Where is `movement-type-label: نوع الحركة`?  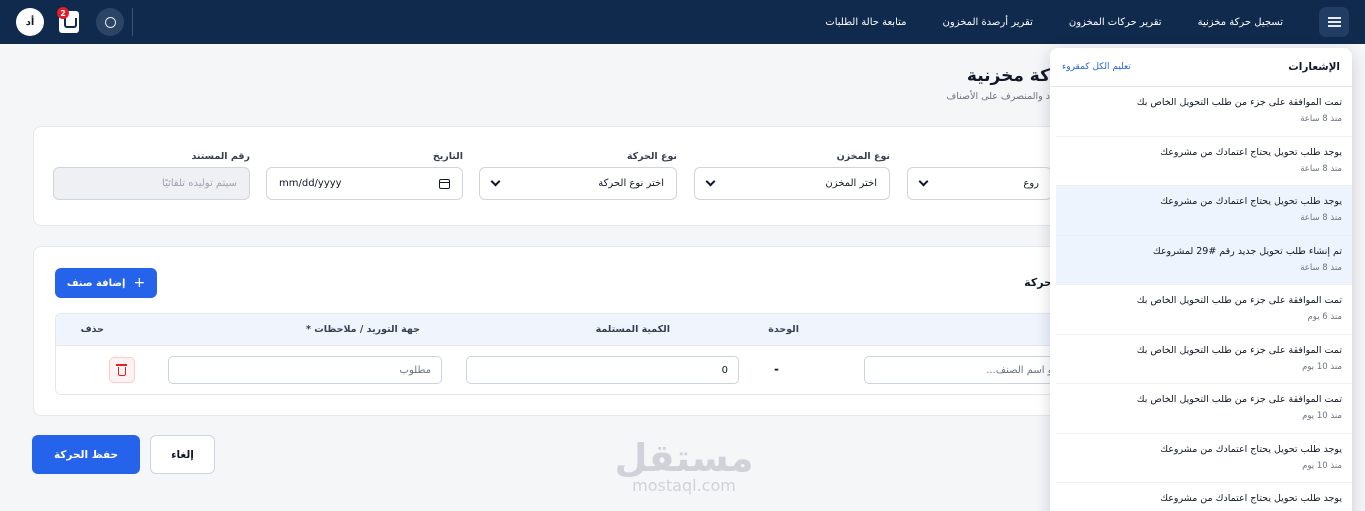 movement-type-label: نوع الحركة is located at coordinates (651, 156).